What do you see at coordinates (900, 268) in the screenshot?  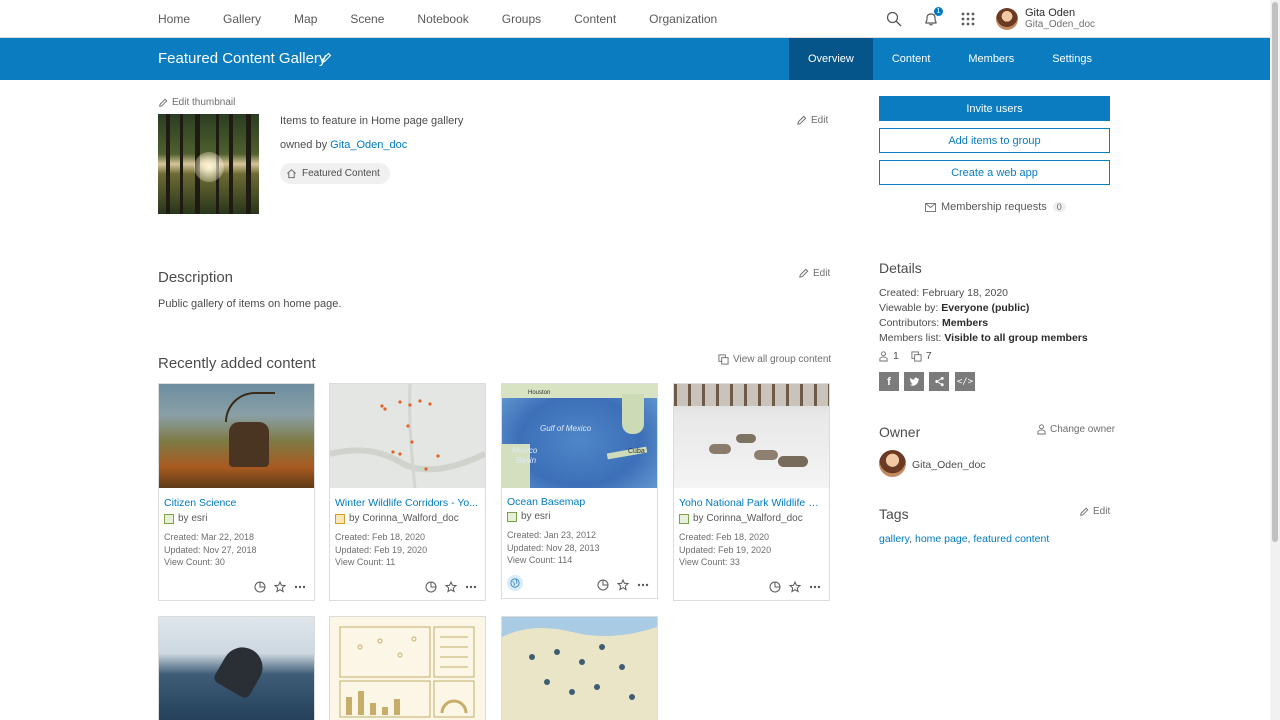 I see `details-heading: Details` at bounding box center [900, 268].